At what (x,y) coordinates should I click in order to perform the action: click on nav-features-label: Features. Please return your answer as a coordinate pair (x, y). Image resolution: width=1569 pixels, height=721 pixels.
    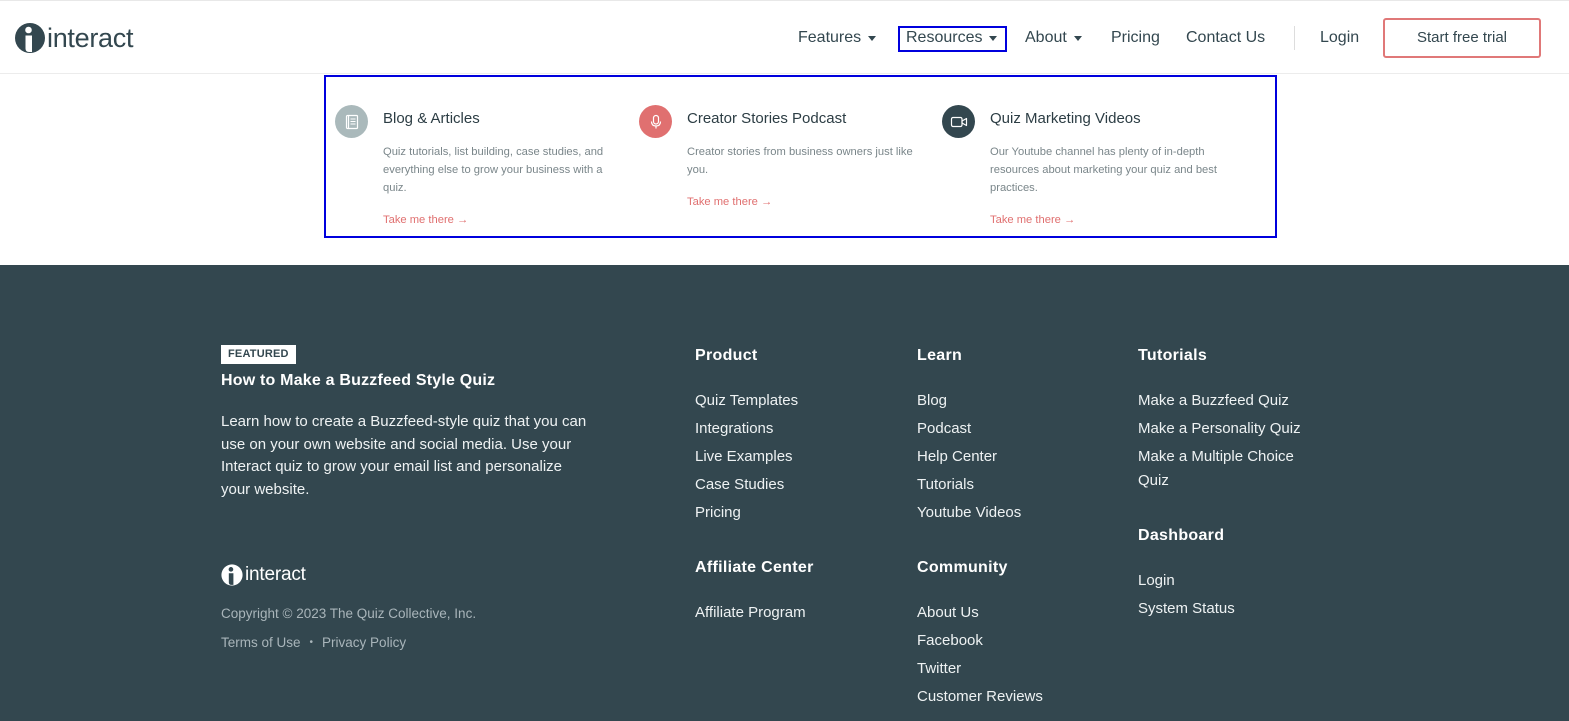
    Looking at the image, I should click on (830, 37).